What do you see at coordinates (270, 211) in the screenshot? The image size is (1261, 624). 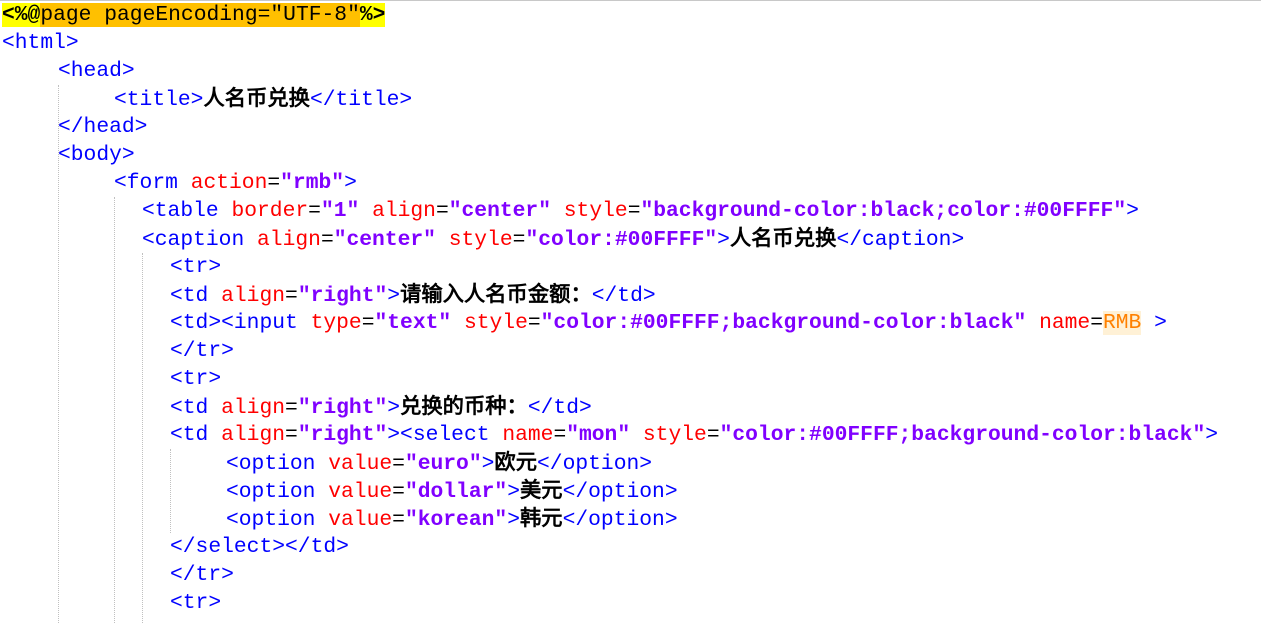 I see `code-token: border` at bounding box center [270, 211].